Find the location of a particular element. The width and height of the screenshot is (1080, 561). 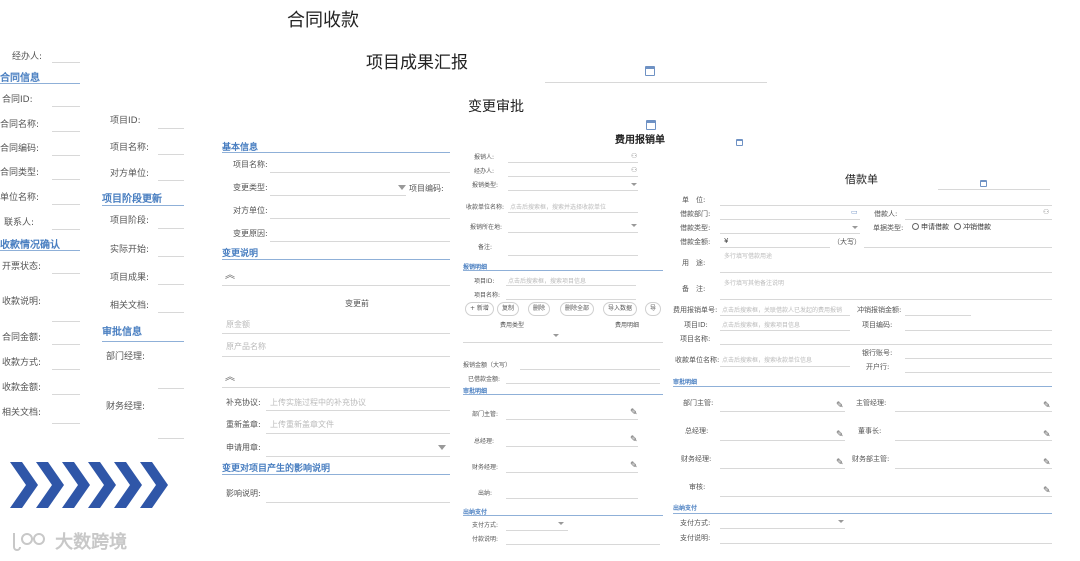

purpose-textarea: 多行填写借款用途 is located at coordinates (748, 255).